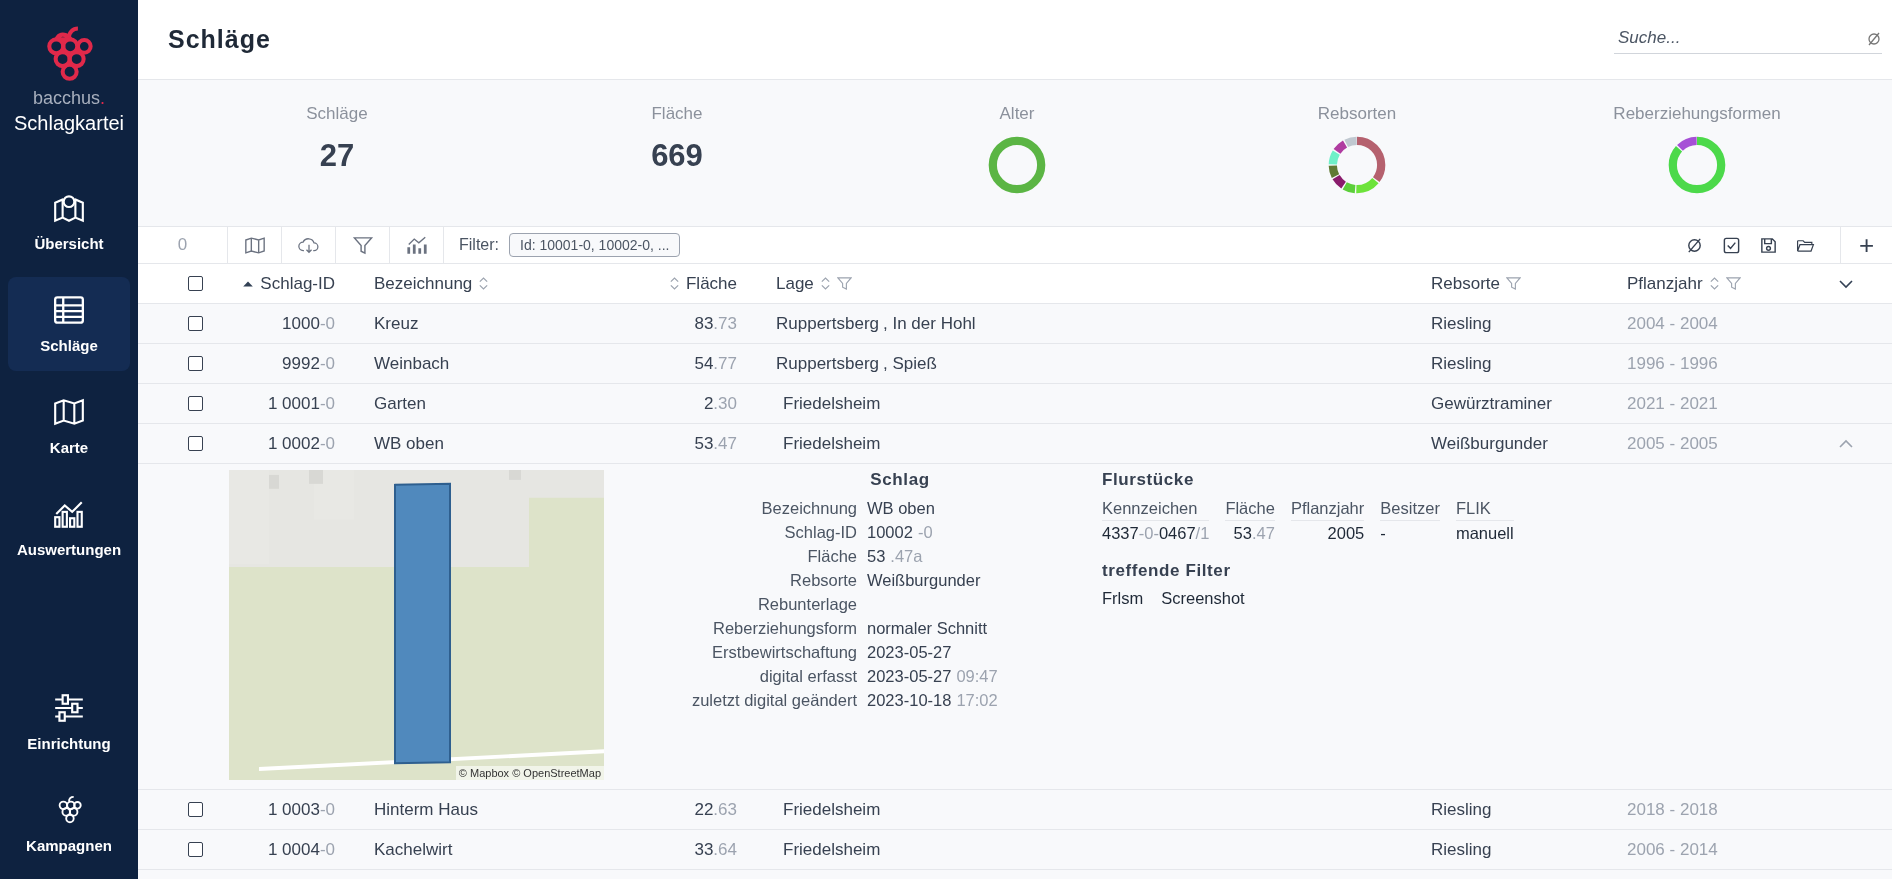 This screenshot has width=1892, height=879. Describe the element at coordinates (1672, 809) in the screenshot. I see `table-cell: 2018 - 2018` at that location.